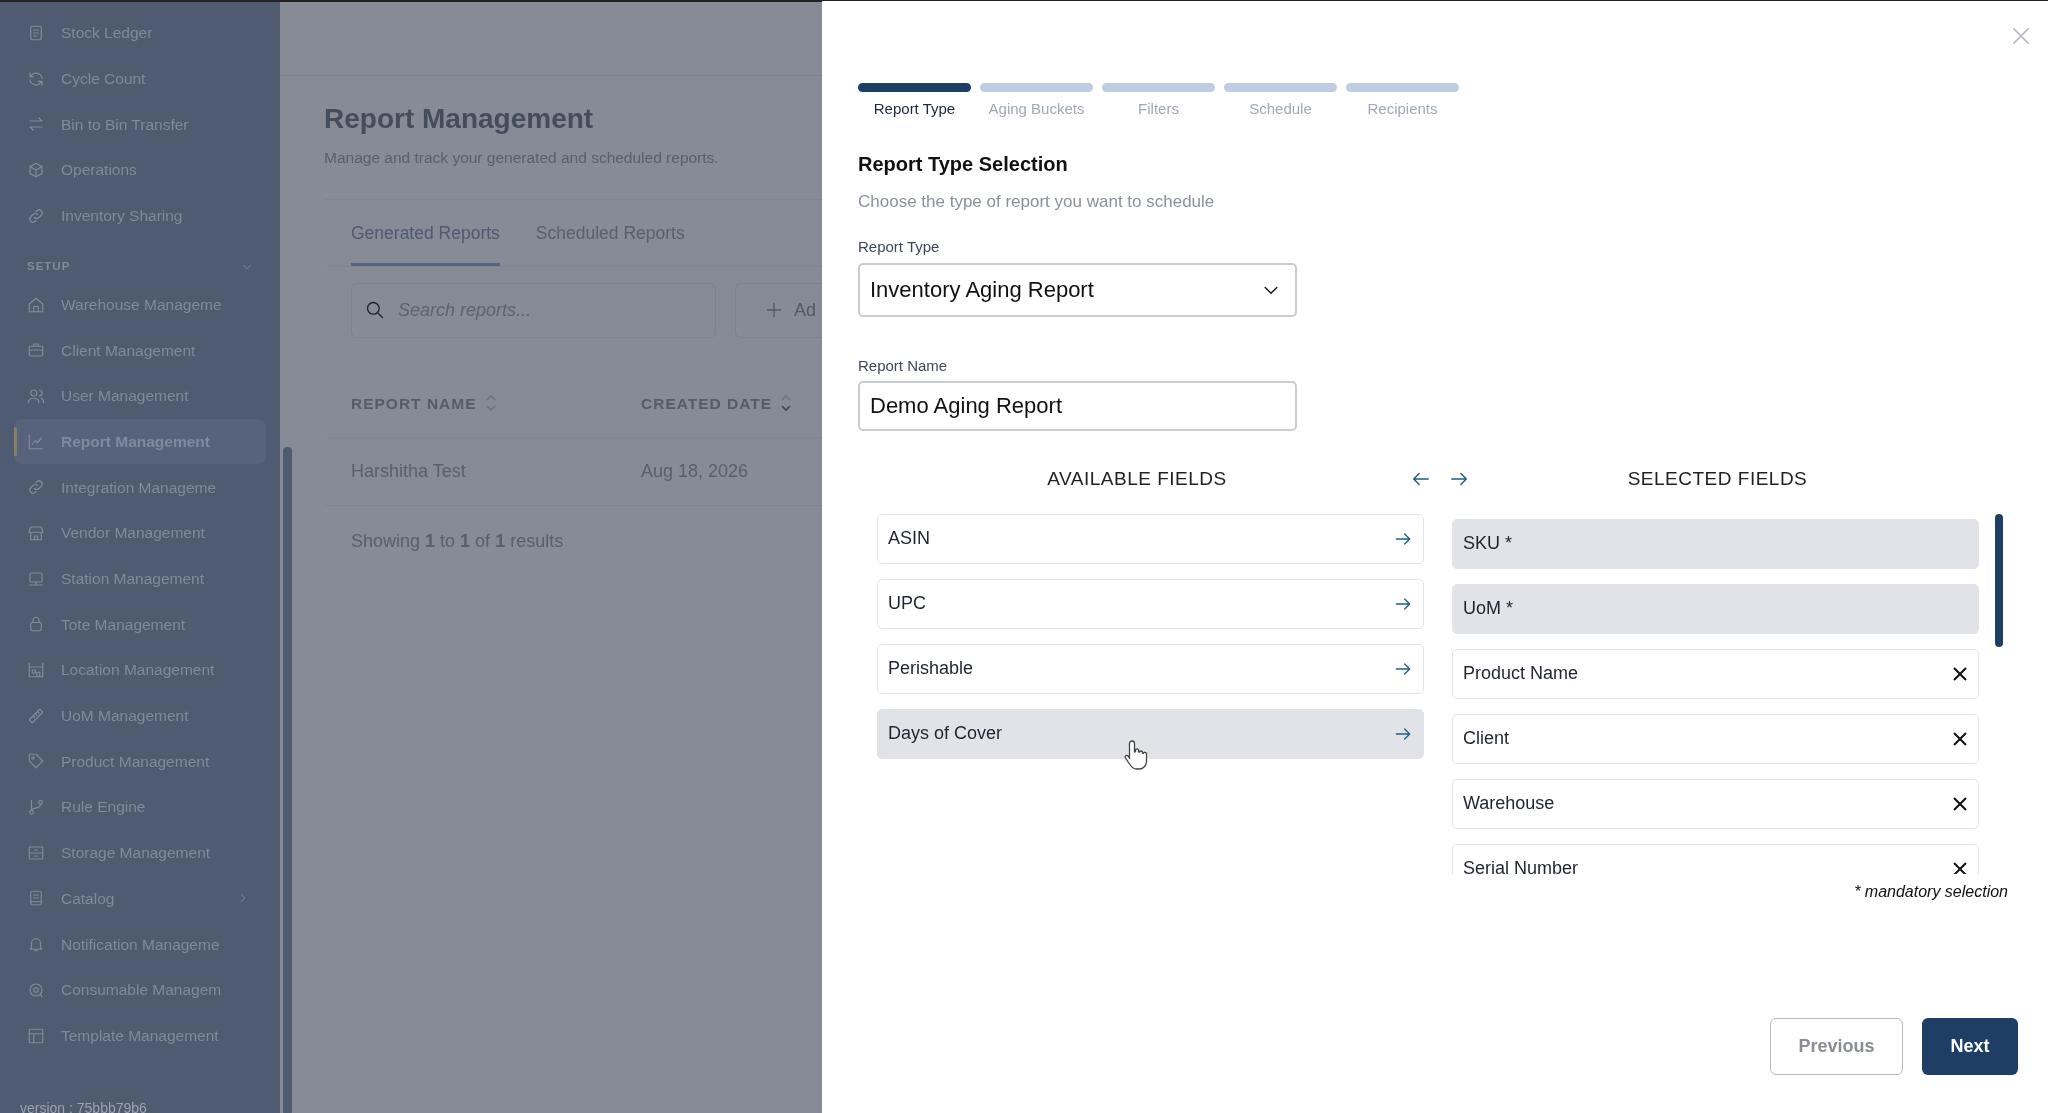 The width and height of the screenshot is (2048, 1113). Describe the element at coordinates (1137, 479) in the screenshot. I see `list-heading: AVAILABLE FIELDS` at that location.